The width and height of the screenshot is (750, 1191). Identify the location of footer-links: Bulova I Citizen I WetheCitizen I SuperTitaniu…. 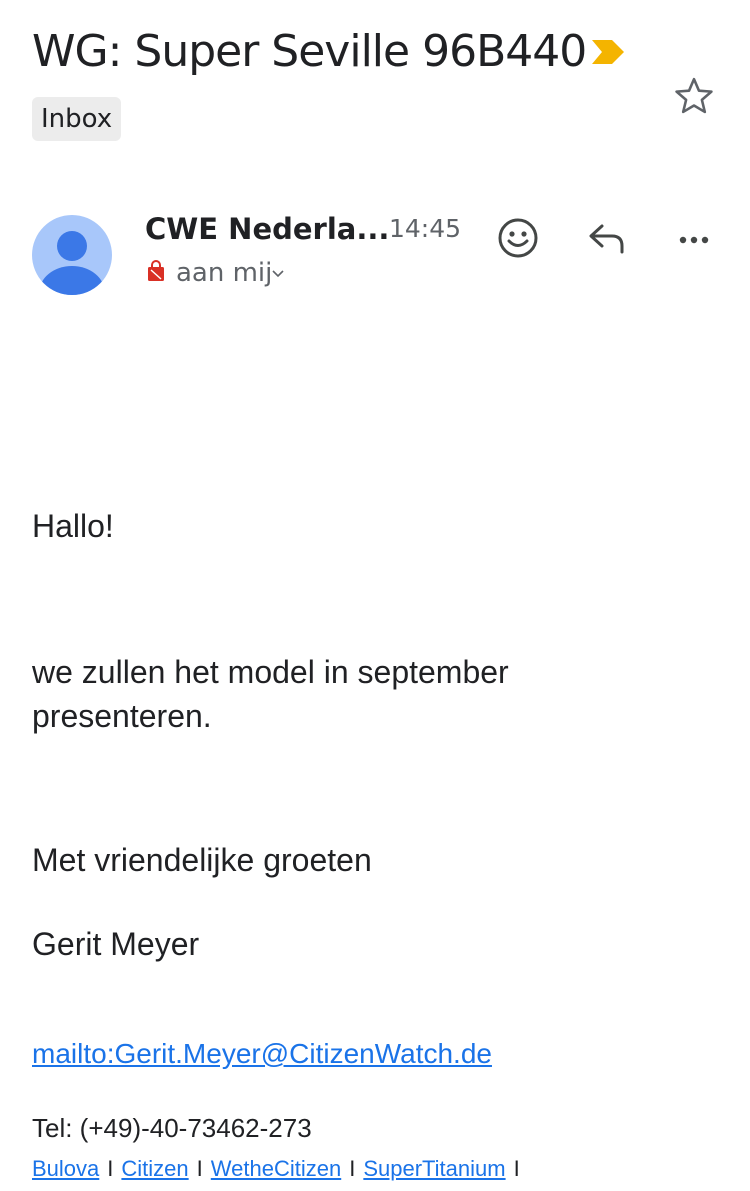
(280, 1169).